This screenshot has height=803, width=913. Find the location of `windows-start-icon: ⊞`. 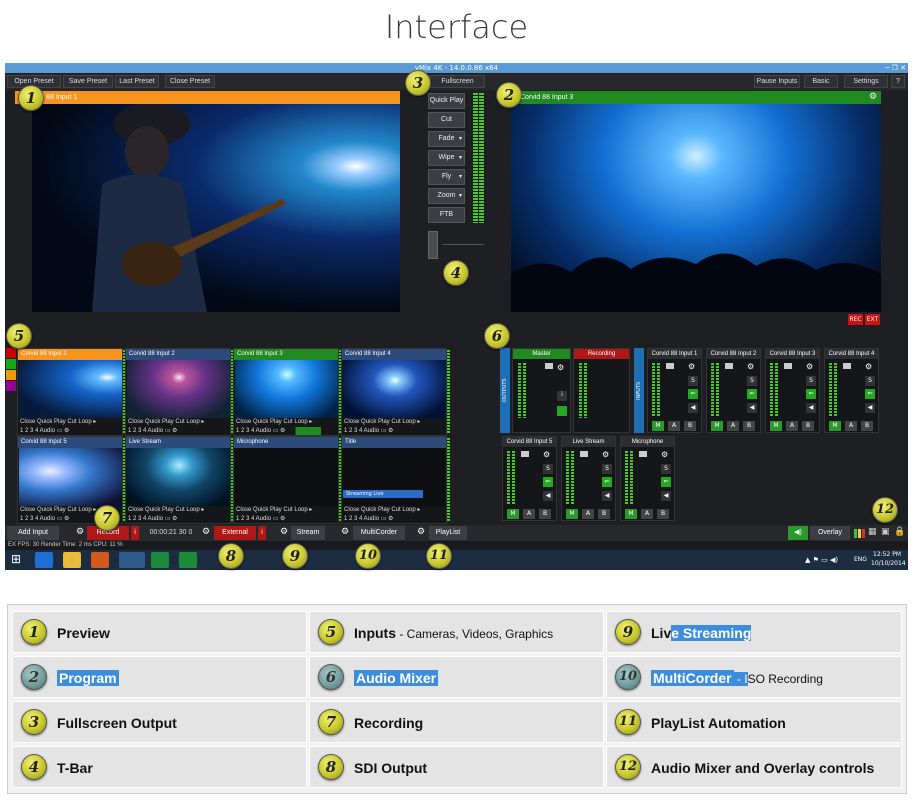

windows-start-icon: ⊞ is located at coordinates (16, 559).